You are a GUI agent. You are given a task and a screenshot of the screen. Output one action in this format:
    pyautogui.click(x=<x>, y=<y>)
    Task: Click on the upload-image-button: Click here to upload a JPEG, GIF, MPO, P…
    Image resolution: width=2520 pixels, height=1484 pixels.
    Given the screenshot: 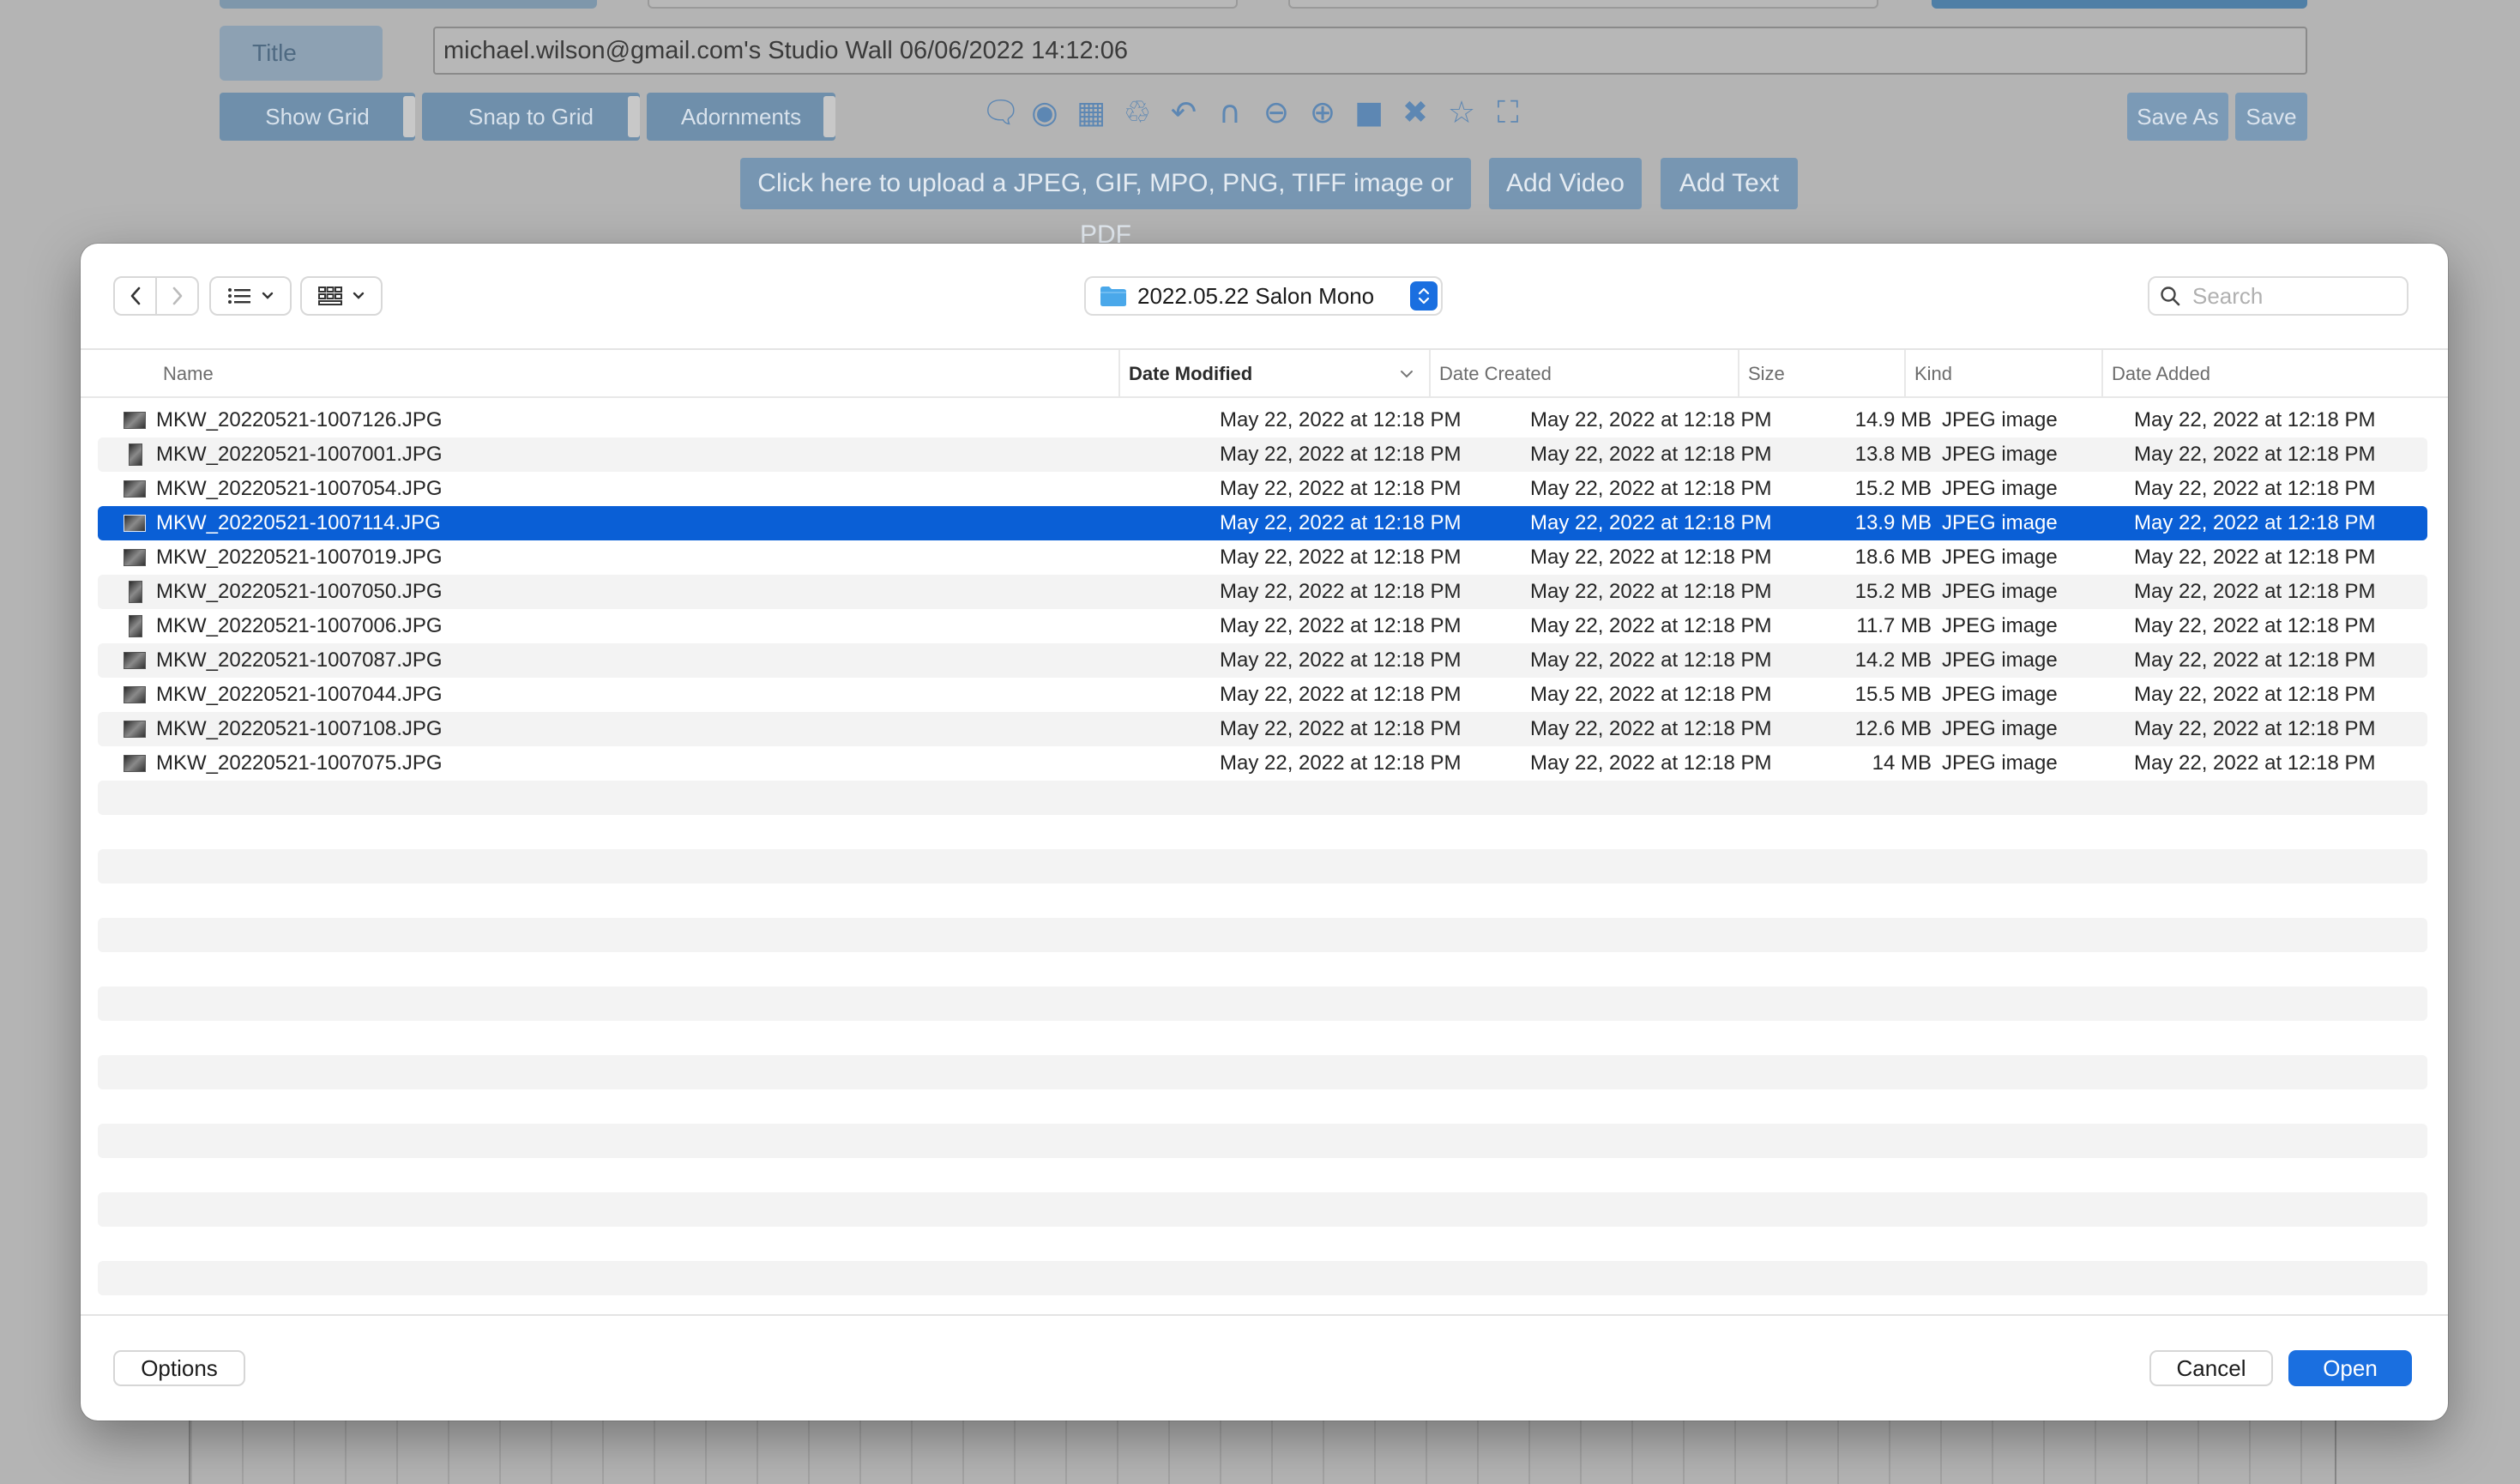 What is the action you would take?
    pyautogui.click(x=1105, y=203)
    